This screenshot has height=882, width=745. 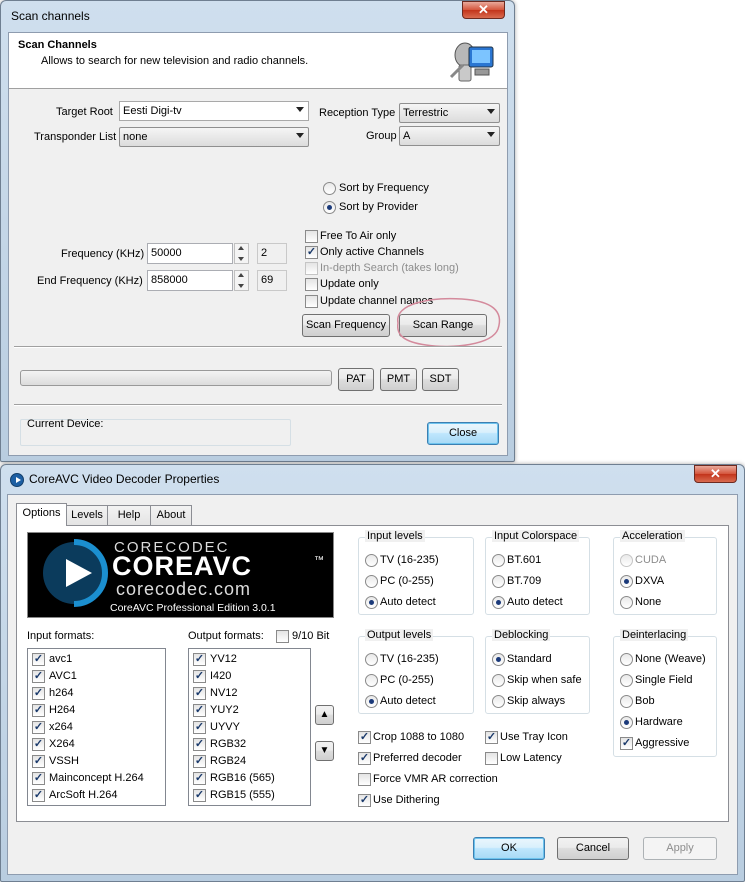 I want to click on ok-button: OK, so click(x=509, y=848).